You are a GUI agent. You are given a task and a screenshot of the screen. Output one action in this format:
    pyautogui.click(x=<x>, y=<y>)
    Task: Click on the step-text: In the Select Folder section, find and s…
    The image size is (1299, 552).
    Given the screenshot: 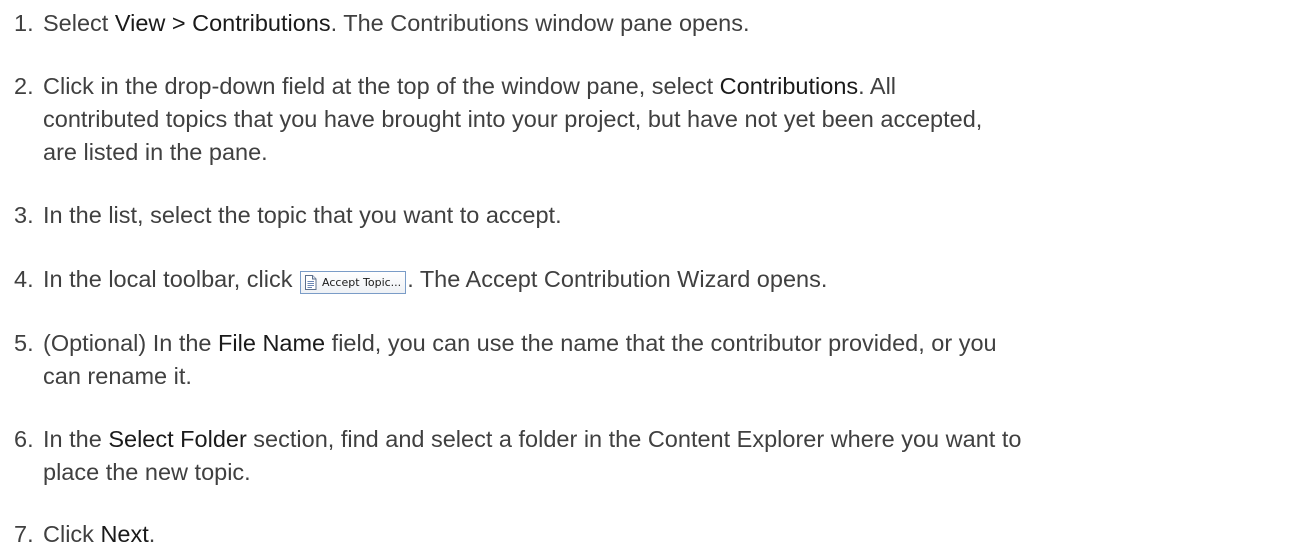 What is the action you would take?
    pyautogui.click(x=532, y=455)
    